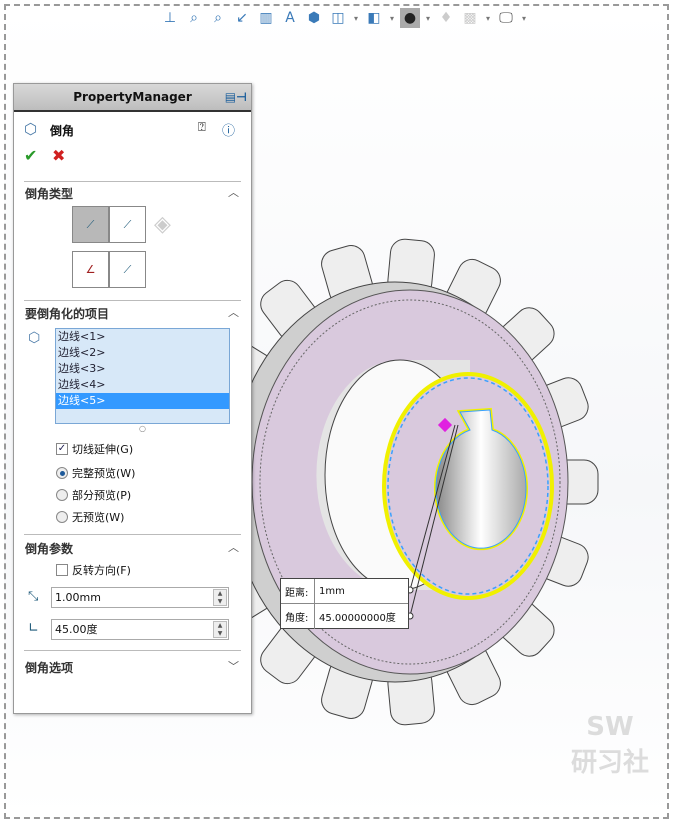  What do you see at coordinates (142, 428) in the screenshot?
I see `resize-handle: ○` at bounding box center [142, 428].